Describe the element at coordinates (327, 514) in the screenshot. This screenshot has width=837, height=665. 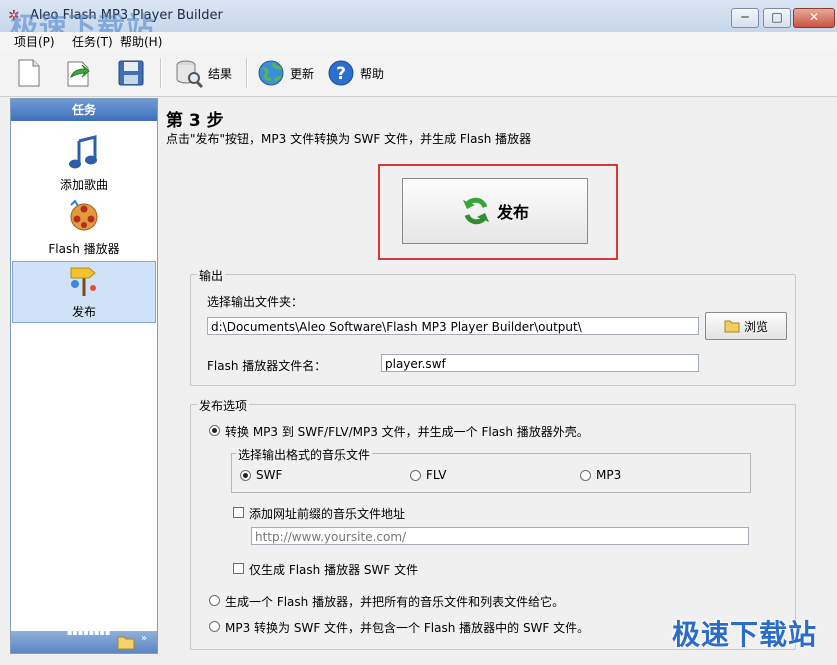
I see `url-prefix-label: 添加网址前缀的音乐文件地址` at that location.